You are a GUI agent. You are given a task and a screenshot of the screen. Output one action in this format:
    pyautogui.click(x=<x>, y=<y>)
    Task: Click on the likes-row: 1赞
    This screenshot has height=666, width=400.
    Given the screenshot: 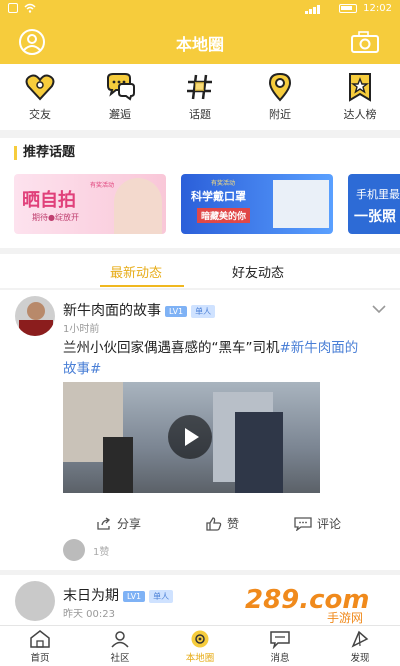 What is the action you would take?
    pyautogui.click(x=86, y=550)
    